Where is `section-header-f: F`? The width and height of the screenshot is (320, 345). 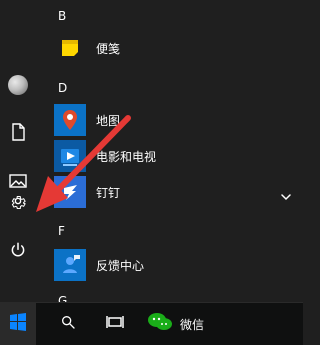 section-header-f: F is located at coordinates (61, 231).